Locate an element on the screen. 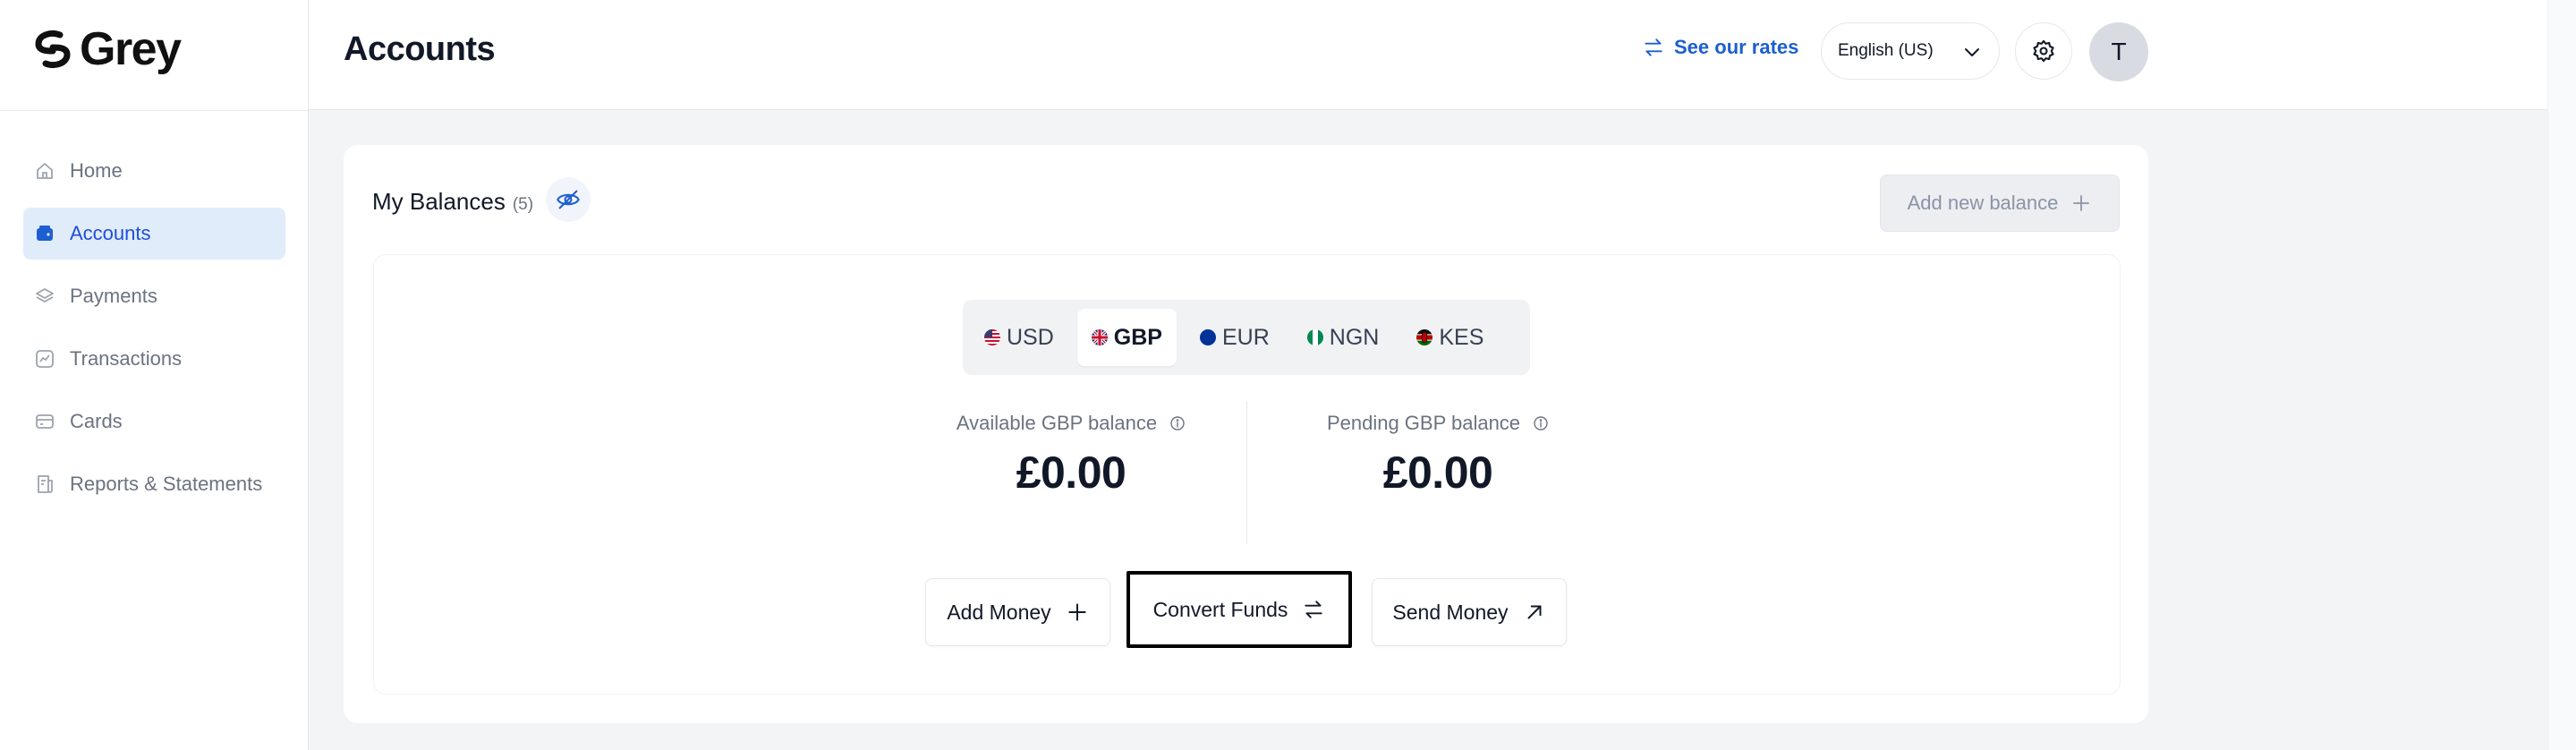 The image size is (2576, 750). convert-funds-label: Convert Funds is located at coordinates (1220, 609).